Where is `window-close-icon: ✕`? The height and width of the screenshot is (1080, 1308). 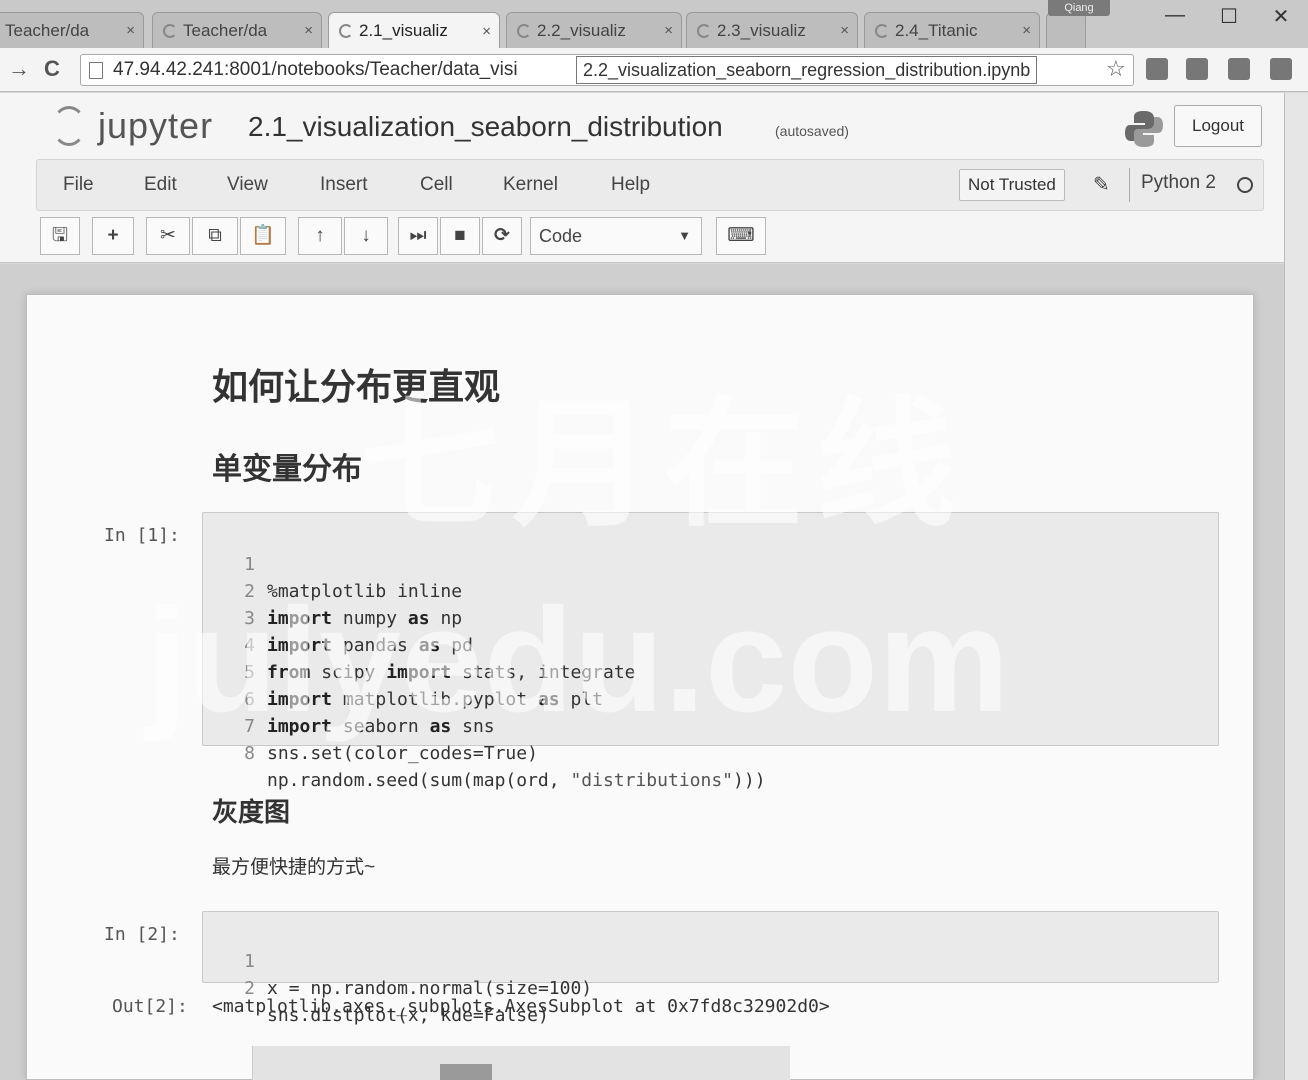
window-close-icon: ✕ is located at coordinates (1281, 16).